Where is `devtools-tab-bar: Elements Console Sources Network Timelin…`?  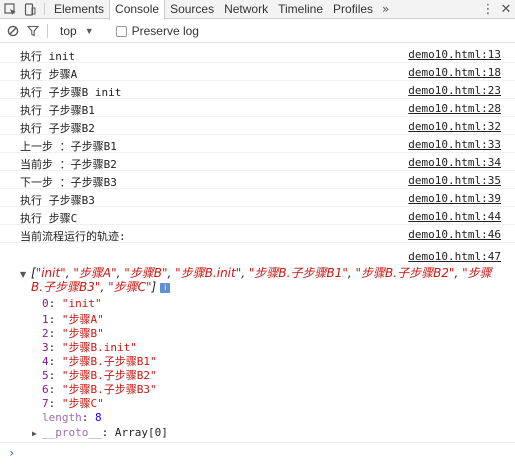 devtools-tab-bar: Elements Console Sources Network Timelin… is located at coordinates (257, 10).